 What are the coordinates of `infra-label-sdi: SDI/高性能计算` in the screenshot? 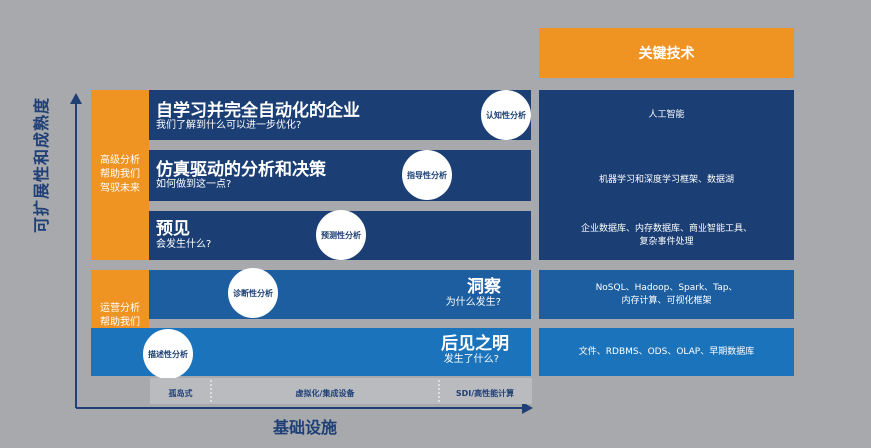 It's located at (485, 393).